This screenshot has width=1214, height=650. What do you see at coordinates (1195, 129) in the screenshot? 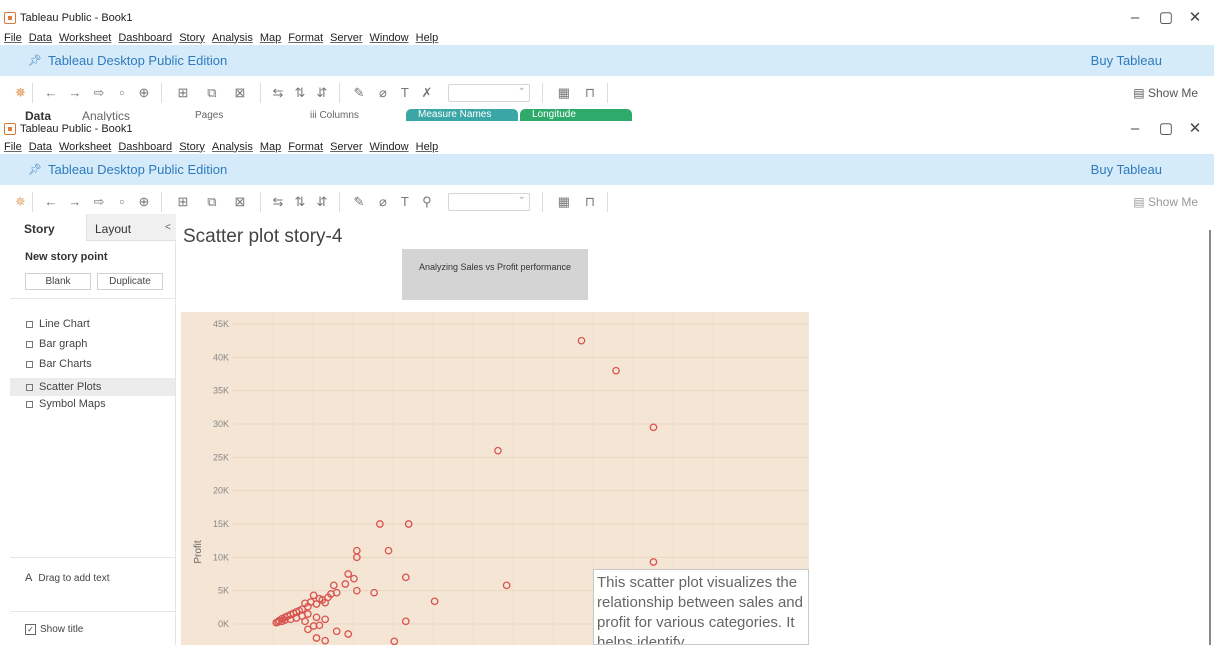
I see `close-button: ✕` at bounding box center [1195, 129].